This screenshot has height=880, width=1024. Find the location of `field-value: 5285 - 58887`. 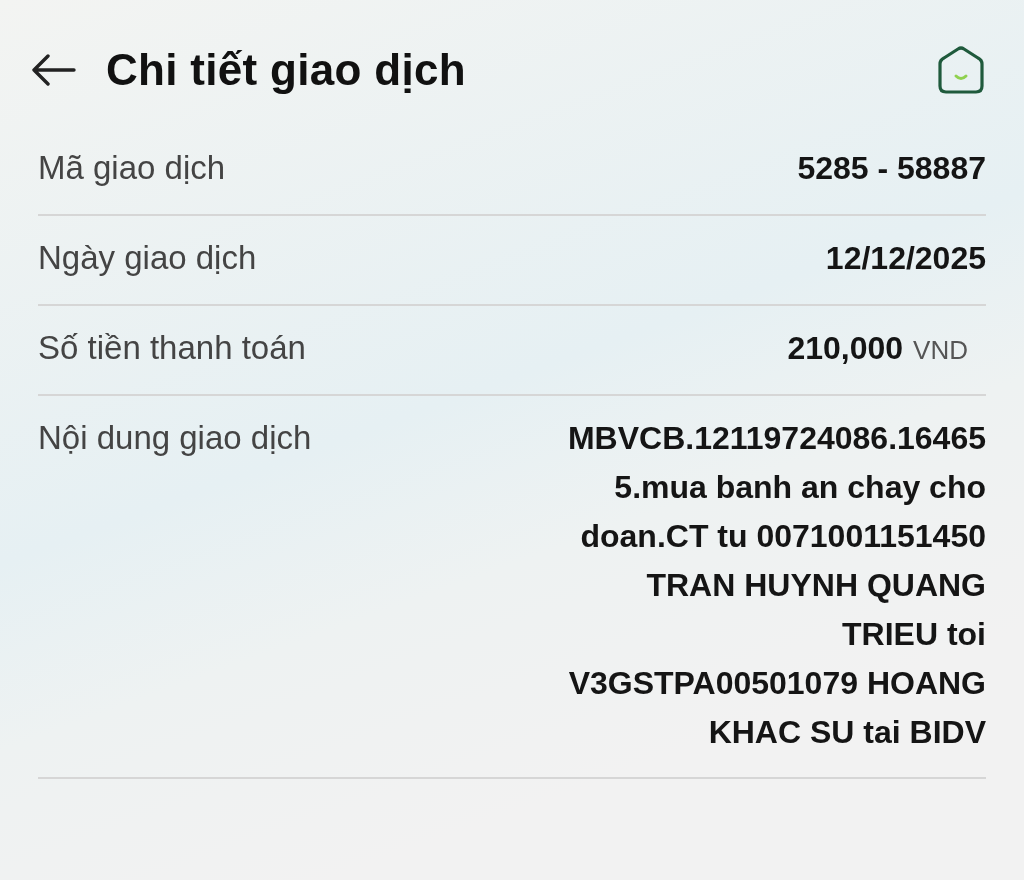

field-value: 5285 - 58887 is located at coordinates (891, 168).